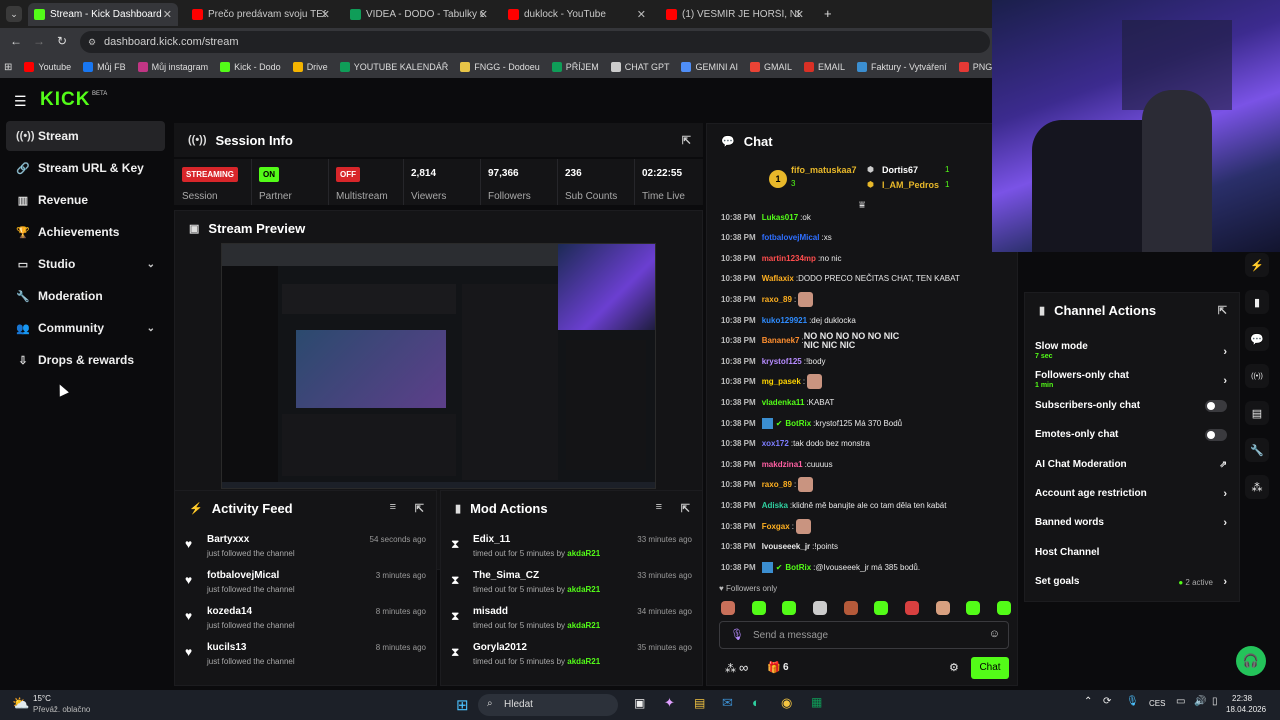  Describe the element at coordinates (866, 299) in the screenshot. I see `chat-message: 10:38 PM raxo_89:` at that location.